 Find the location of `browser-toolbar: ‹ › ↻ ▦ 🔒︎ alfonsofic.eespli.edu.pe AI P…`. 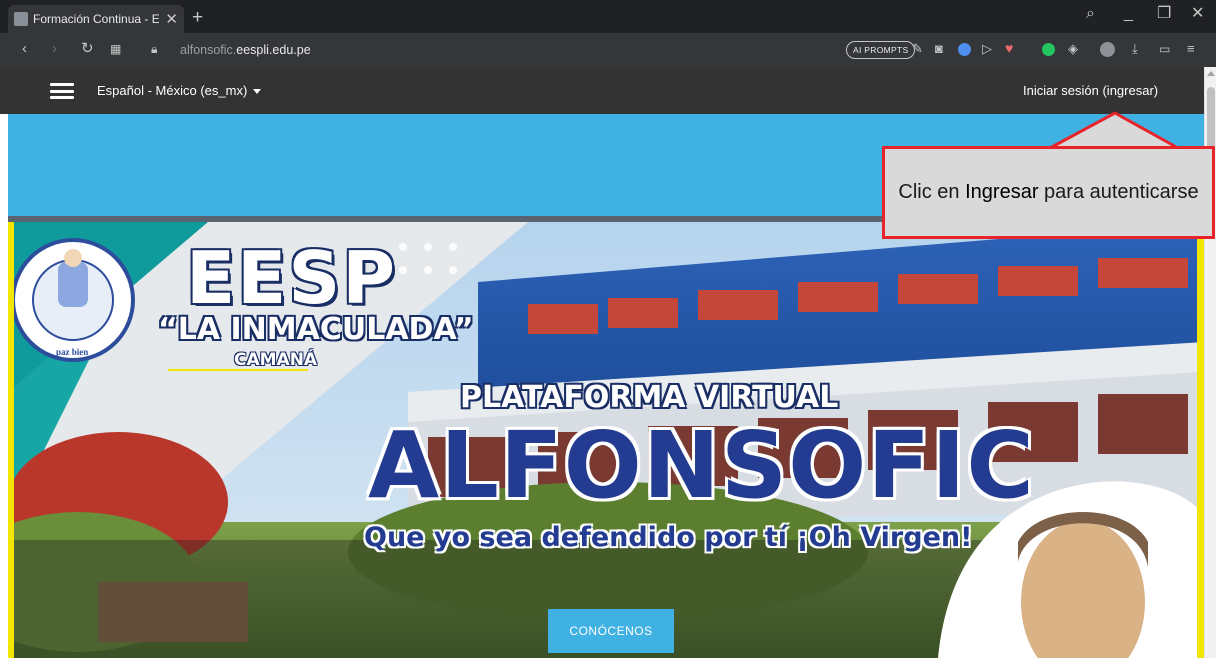

browser-toolbar: ‹ › ↻ ▦ 🔒︎ alfonsofic.eespli.edu.pe AI P… is located at coordinates (608, 50).